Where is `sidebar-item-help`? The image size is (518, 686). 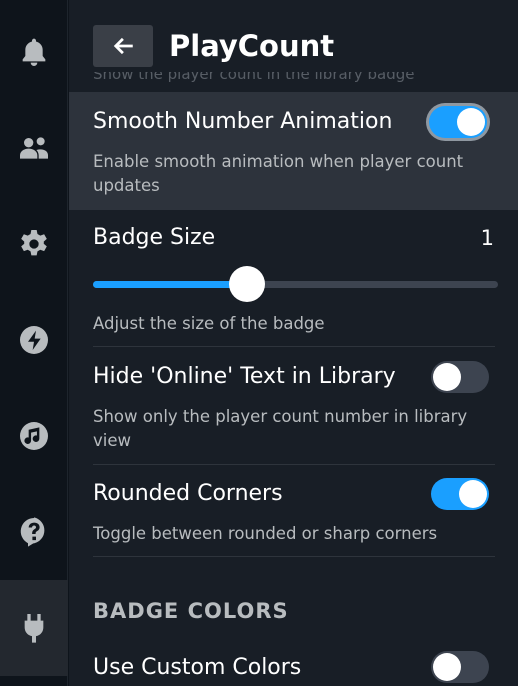 sidebar-item-help is located at coordinates (34, 532).